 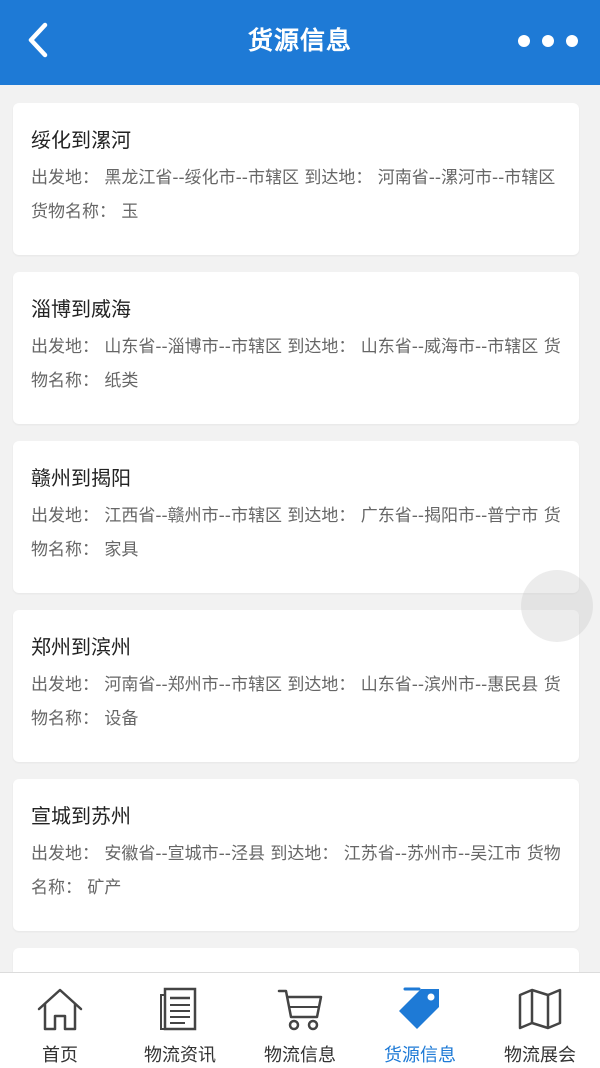 I want to click on tab-label: 物流信息, so click(x=300, y=1055).